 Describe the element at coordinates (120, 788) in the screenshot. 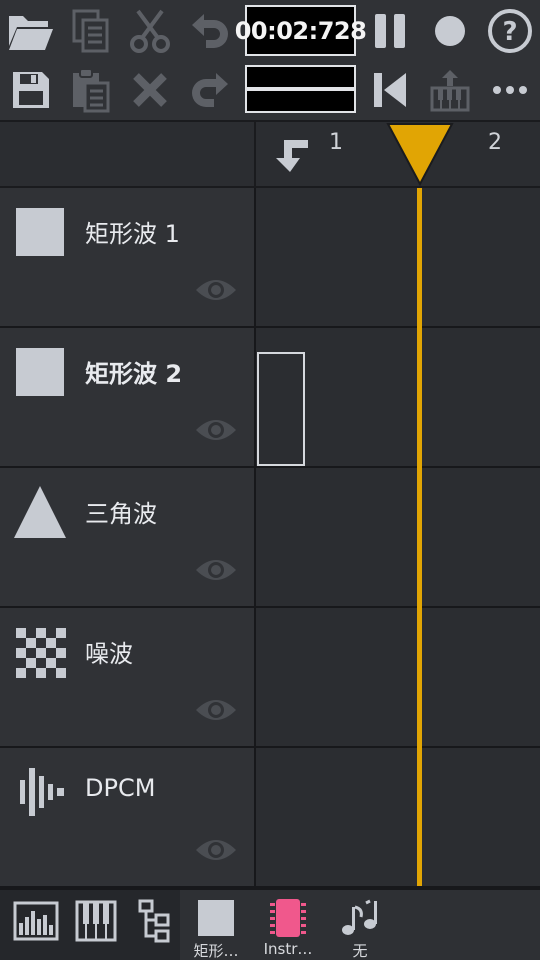

I see `channel-name: DPCM` at that location.